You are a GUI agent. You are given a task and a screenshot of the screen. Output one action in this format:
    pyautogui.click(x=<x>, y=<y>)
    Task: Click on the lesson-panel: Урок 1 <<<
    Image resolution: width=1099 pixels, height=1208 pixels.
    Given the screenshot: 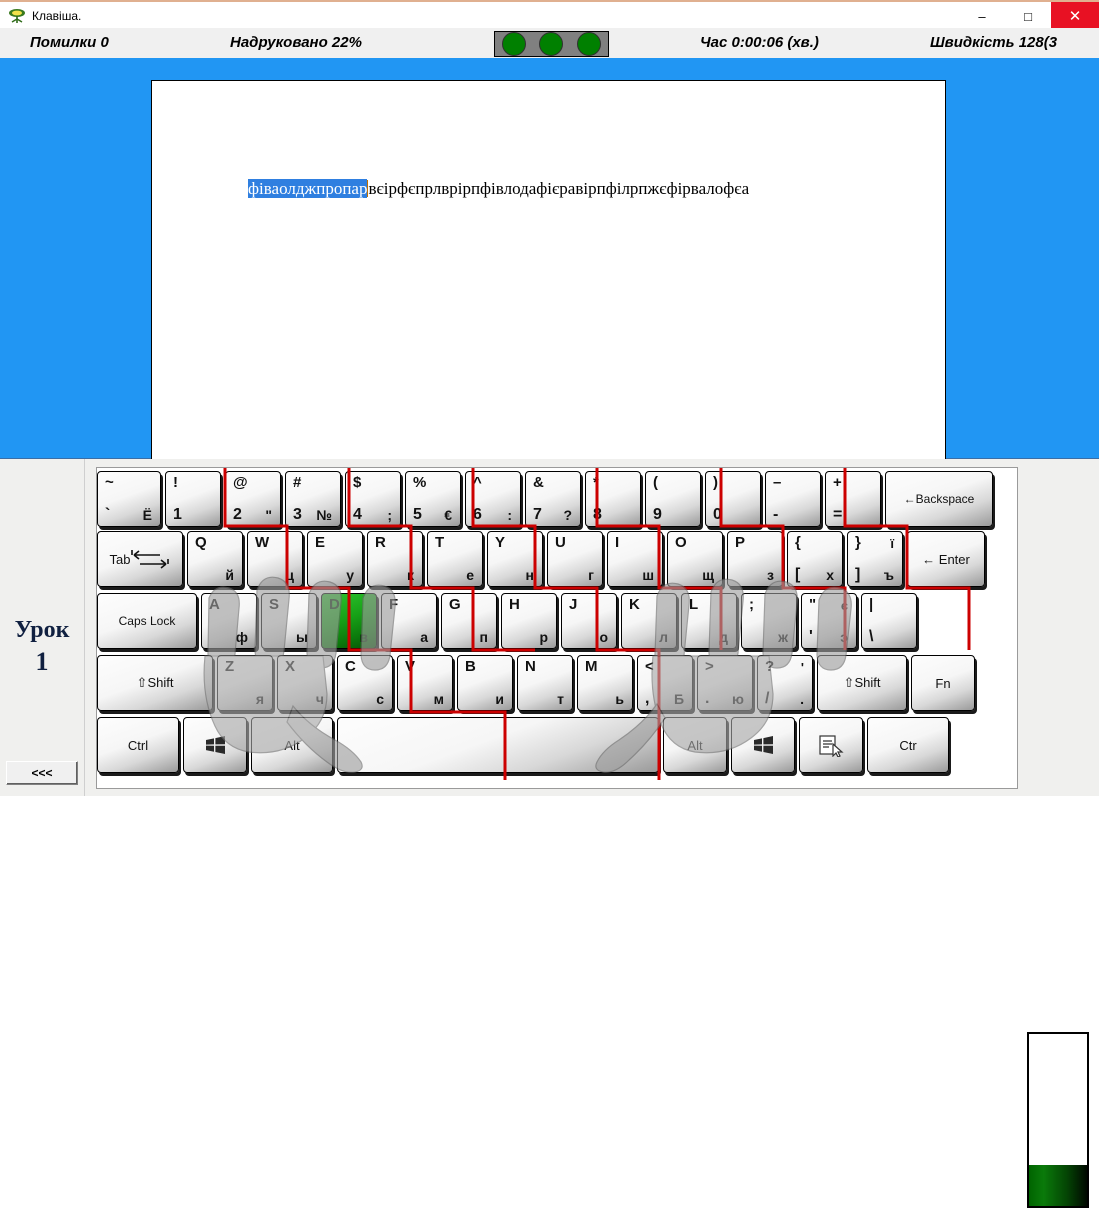 What is the action you would take?
    pyautogui.click(x=42, y=627)
    